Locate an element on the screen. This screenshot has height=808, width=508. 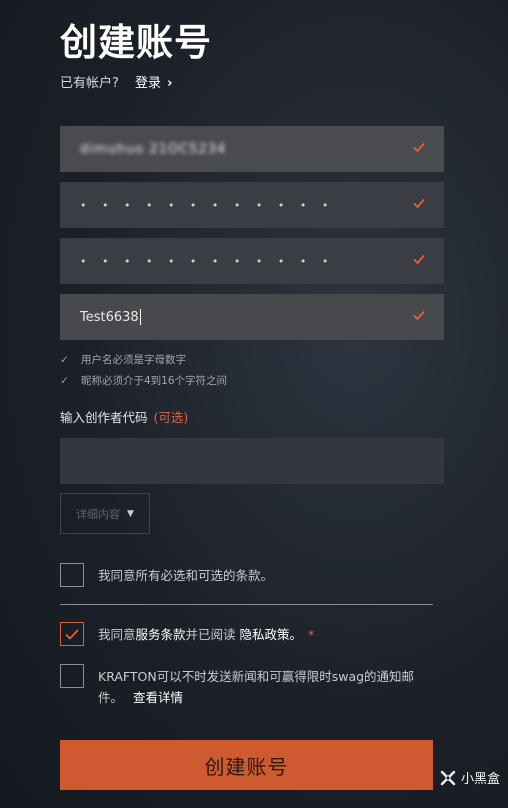
nickname-hint-length: ✓ 昵称必须介于4到16个字符之间 is located at coordinates (143, 380).